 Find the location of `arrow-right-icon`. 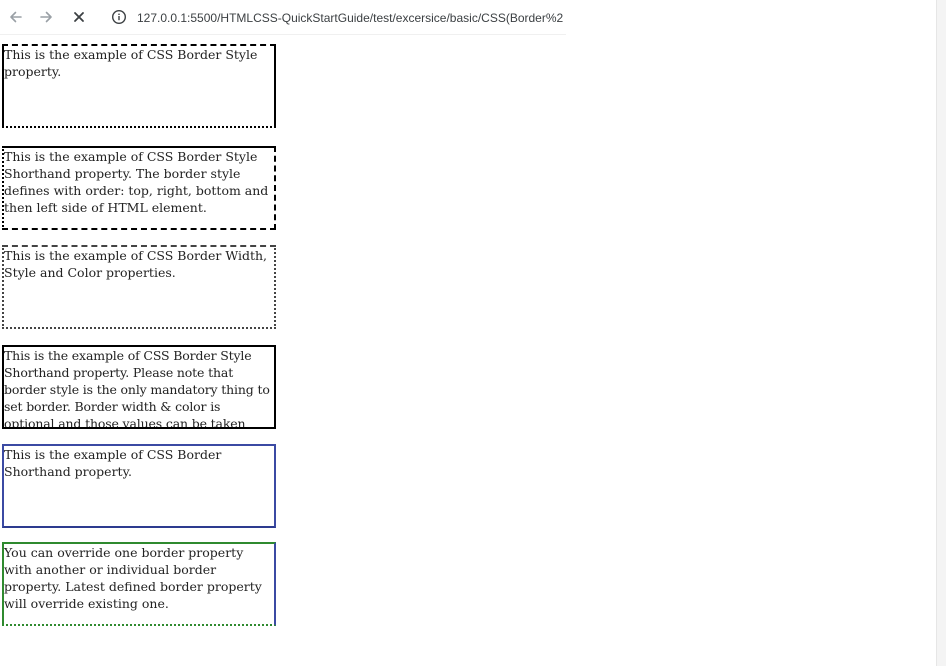

arrow-right-icon is located at coordinates (46, 17).